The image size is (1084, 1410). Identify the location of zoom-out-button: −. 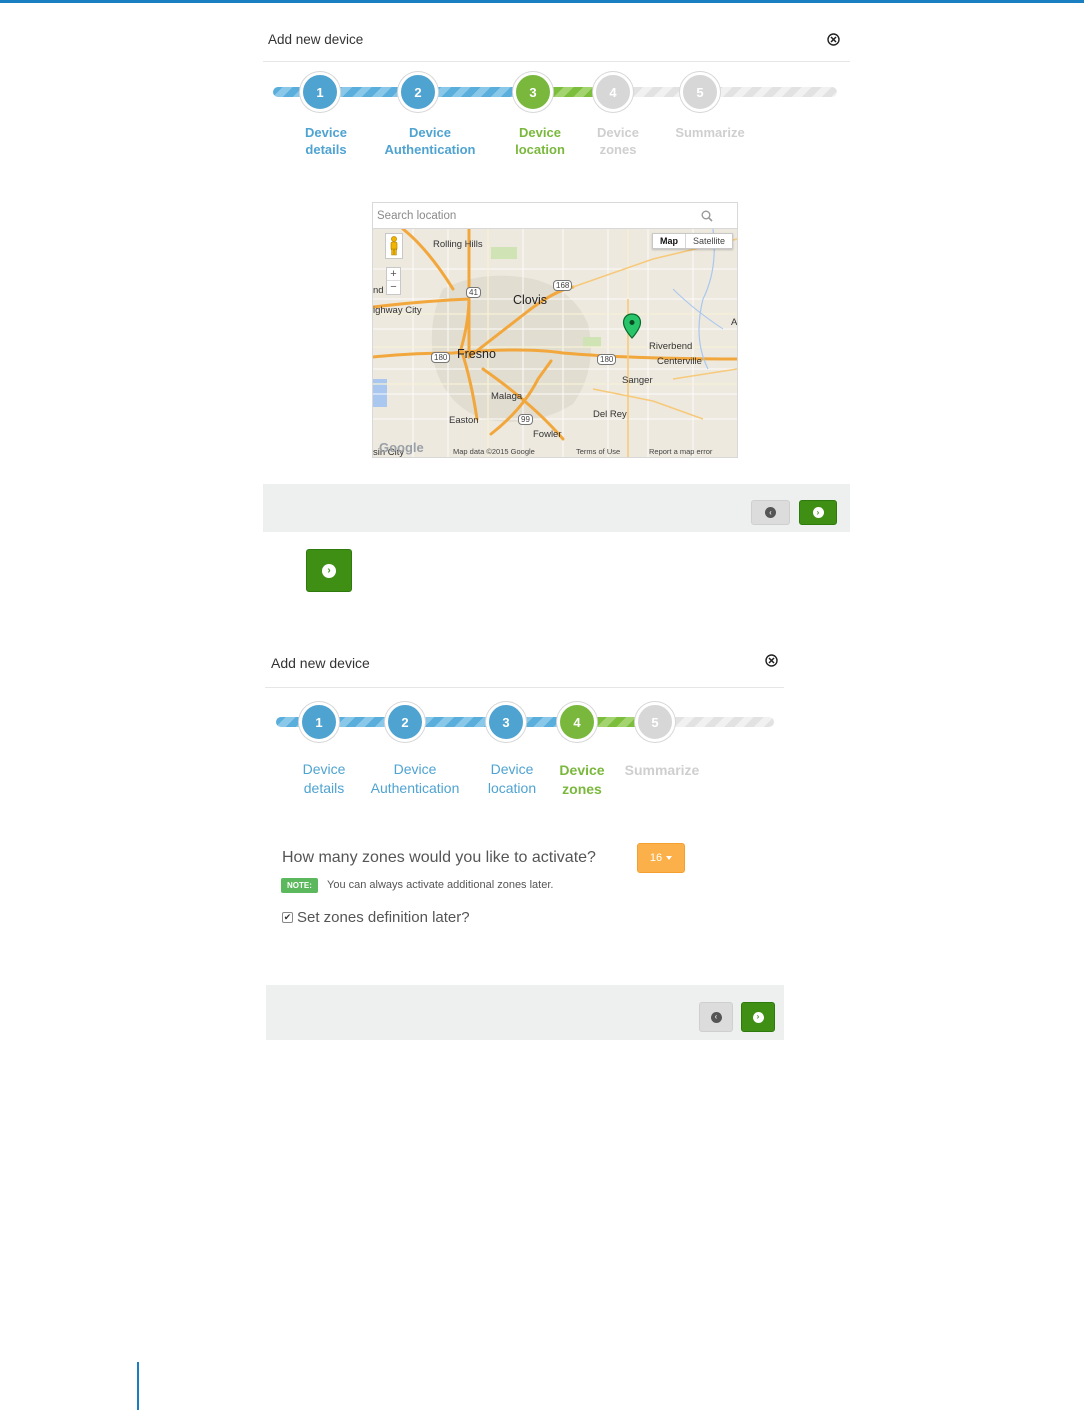
(393, 287).